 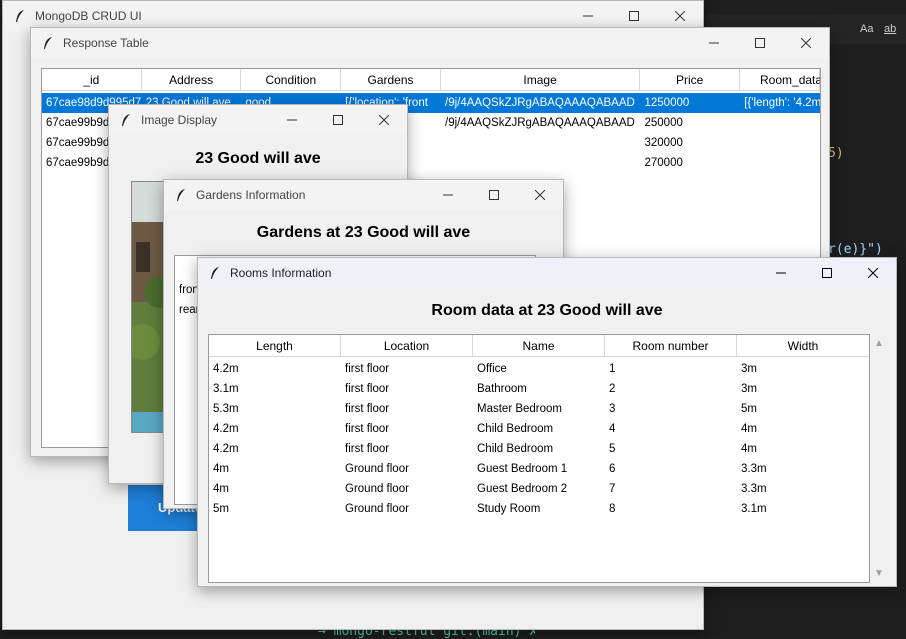 What do you see at coordinates (612, 369) in the screenshot?
I see `table-cell: 1` at bounding box center [612, 369].